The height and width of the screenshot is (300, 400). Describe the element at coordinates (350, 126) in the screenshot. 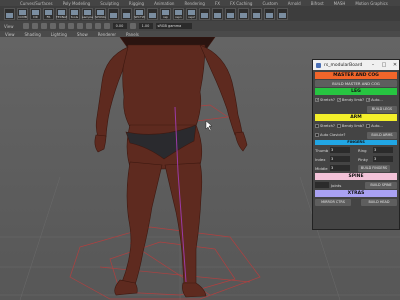

I see `arm-bendy-checkbox: Bendy limb?` at that location.